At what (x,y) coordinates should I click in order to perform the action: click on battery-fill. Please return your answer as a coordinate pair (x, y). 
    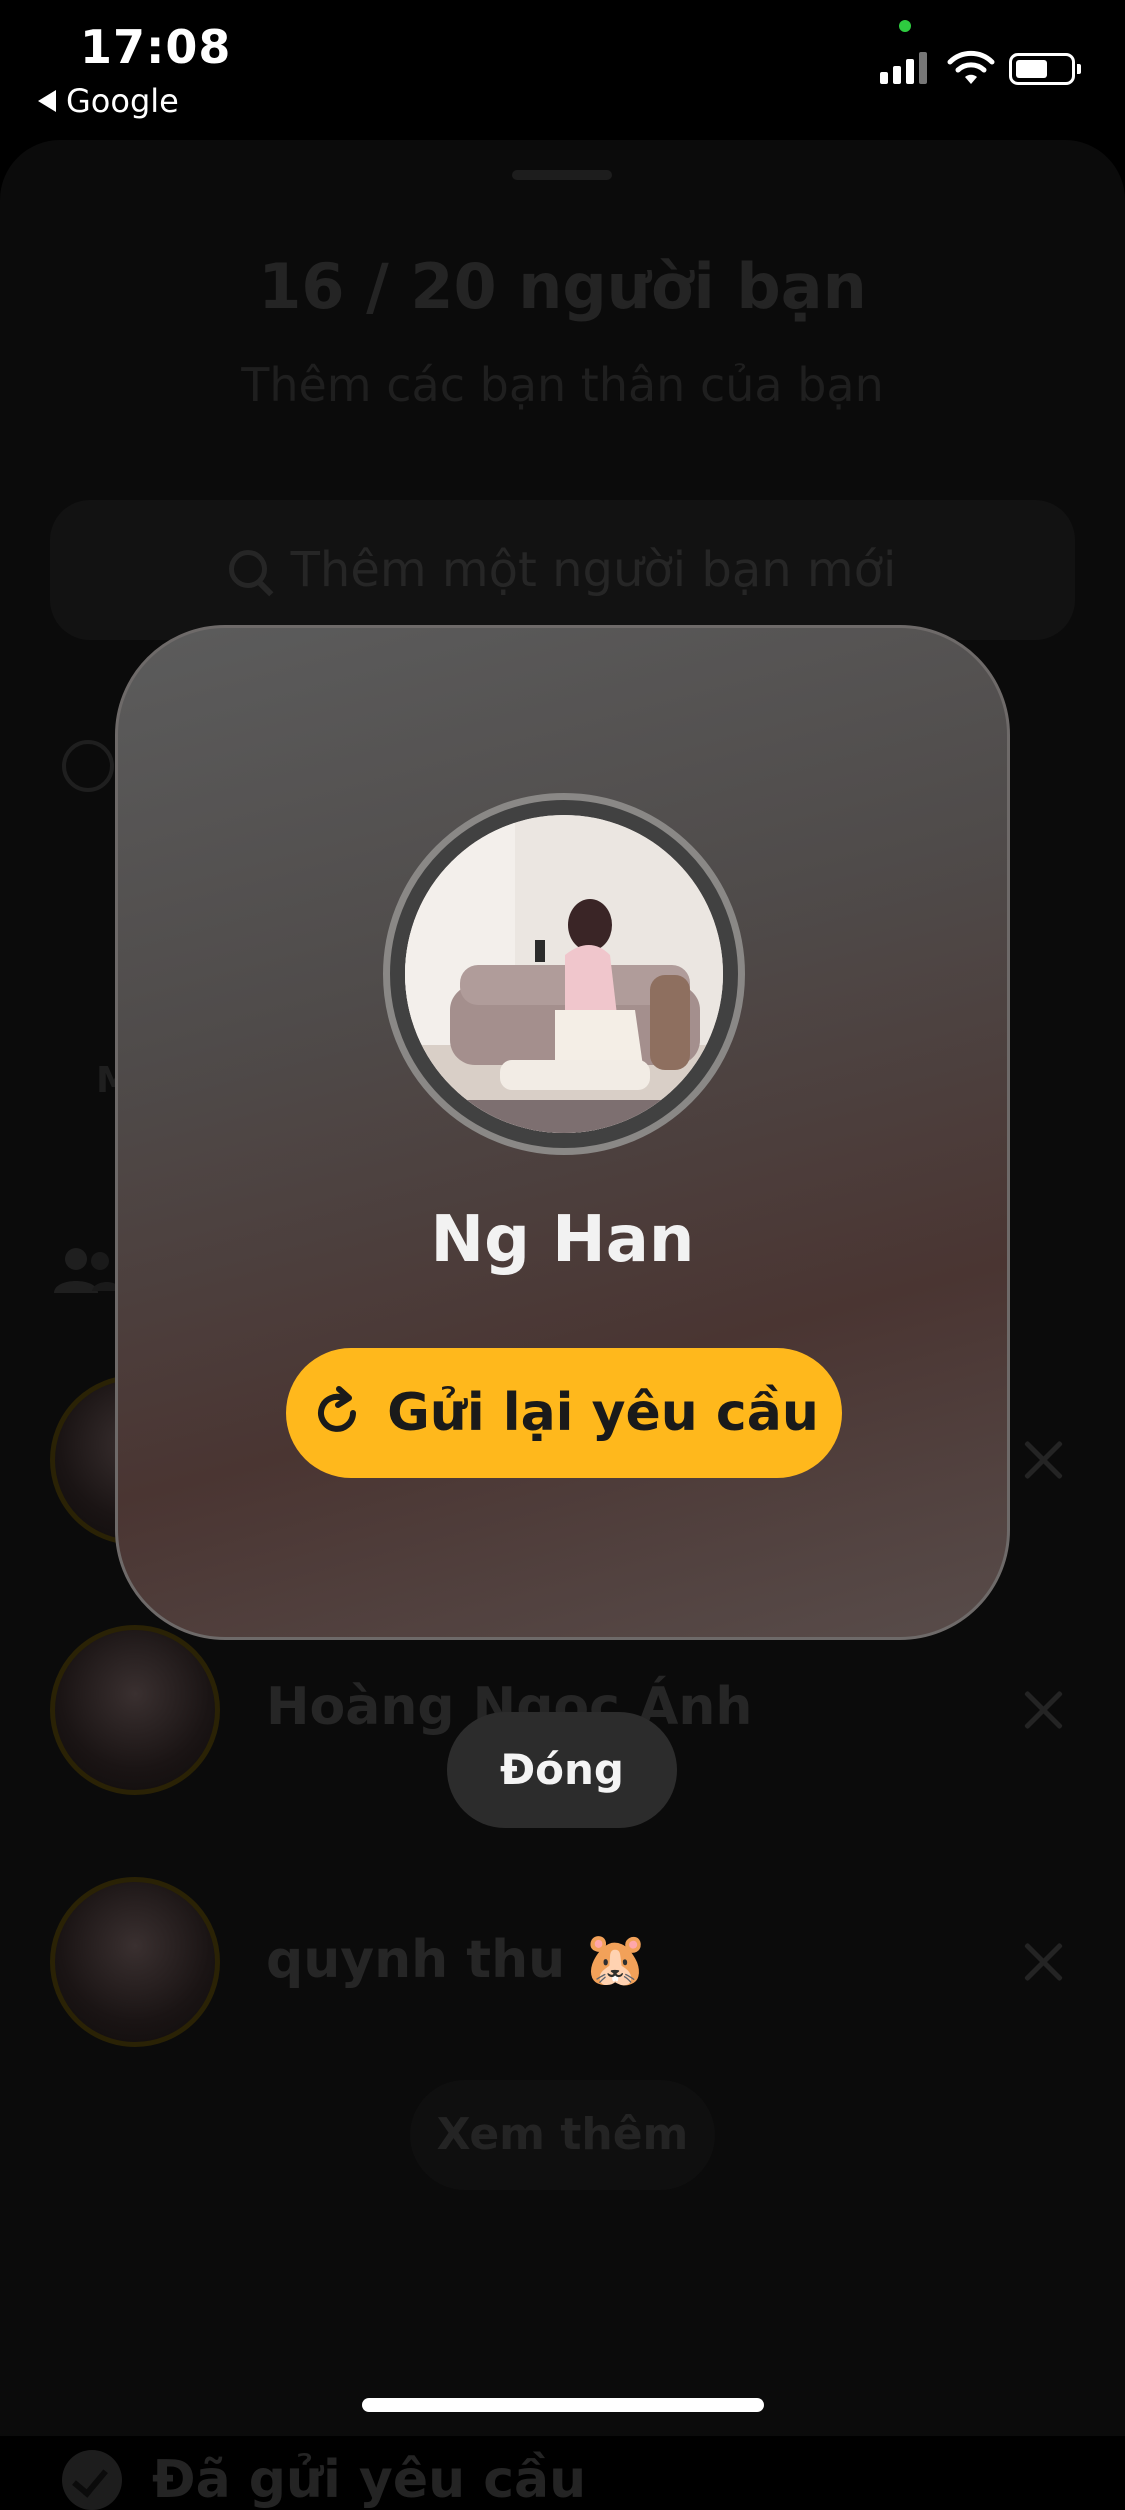
    Looking at the image, I should click on (1031, 69).